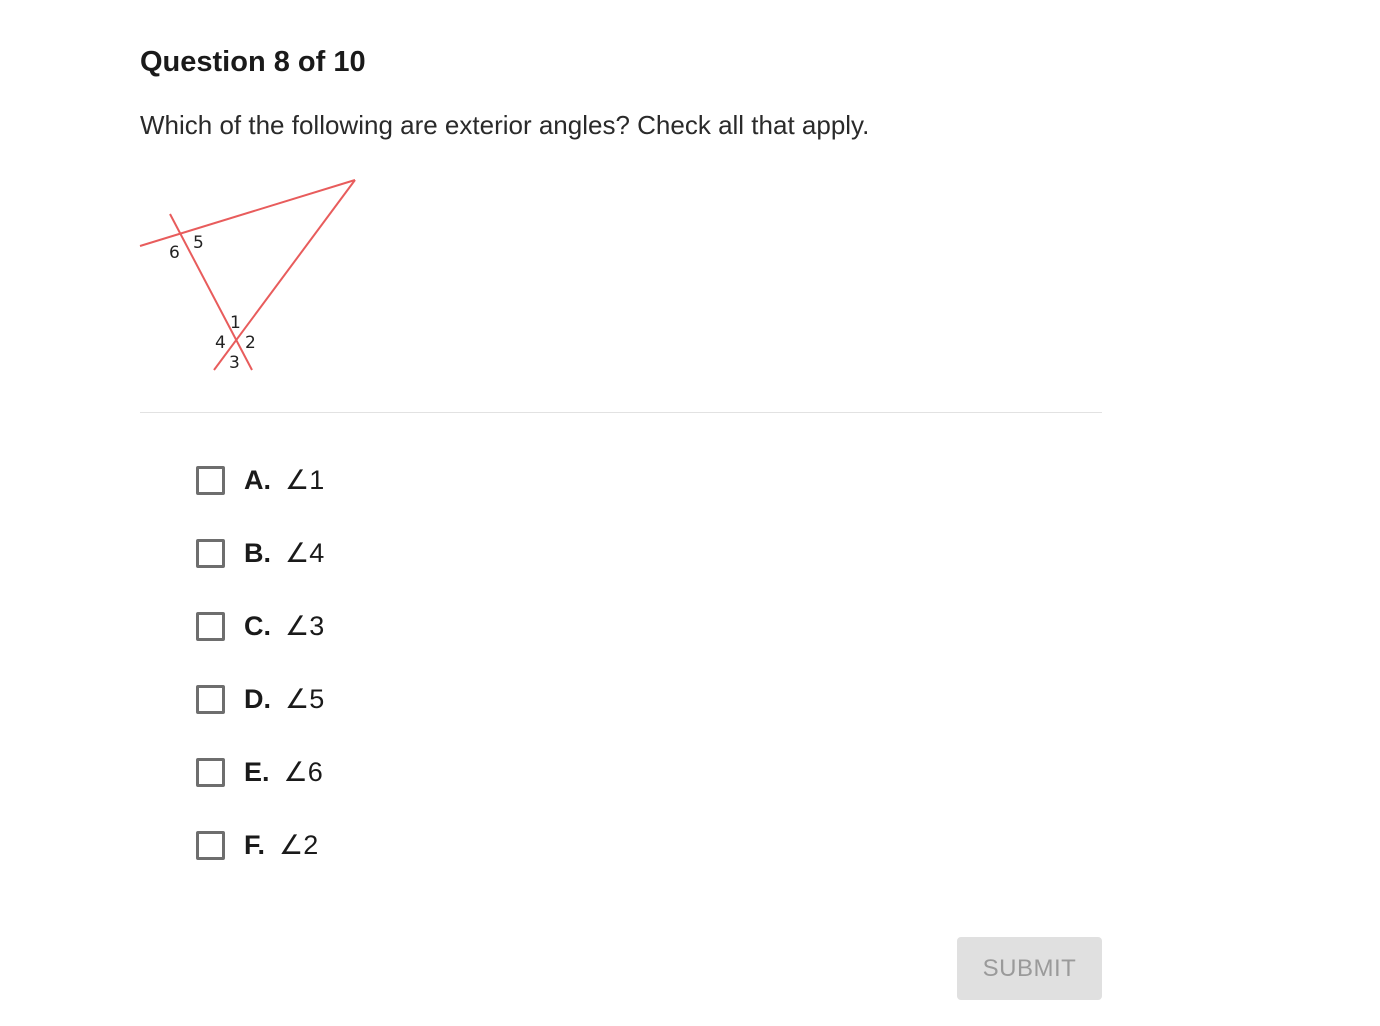 The width and height of the screenshot is (1380, 1026). I want to click on option-letter: A., so click(257, 479).